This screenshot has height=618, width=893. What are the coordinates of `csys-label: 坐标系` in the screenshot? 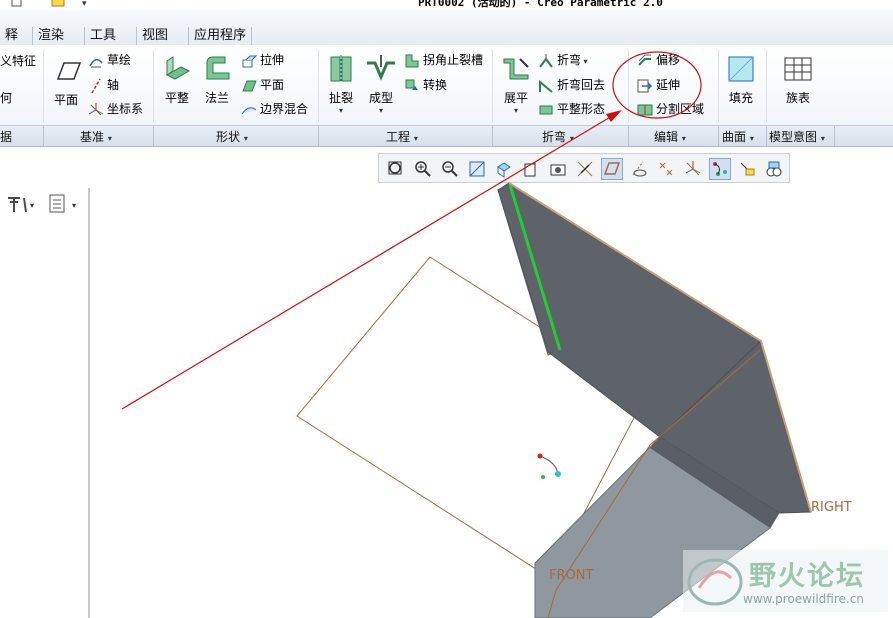 It's located at (125, 109).